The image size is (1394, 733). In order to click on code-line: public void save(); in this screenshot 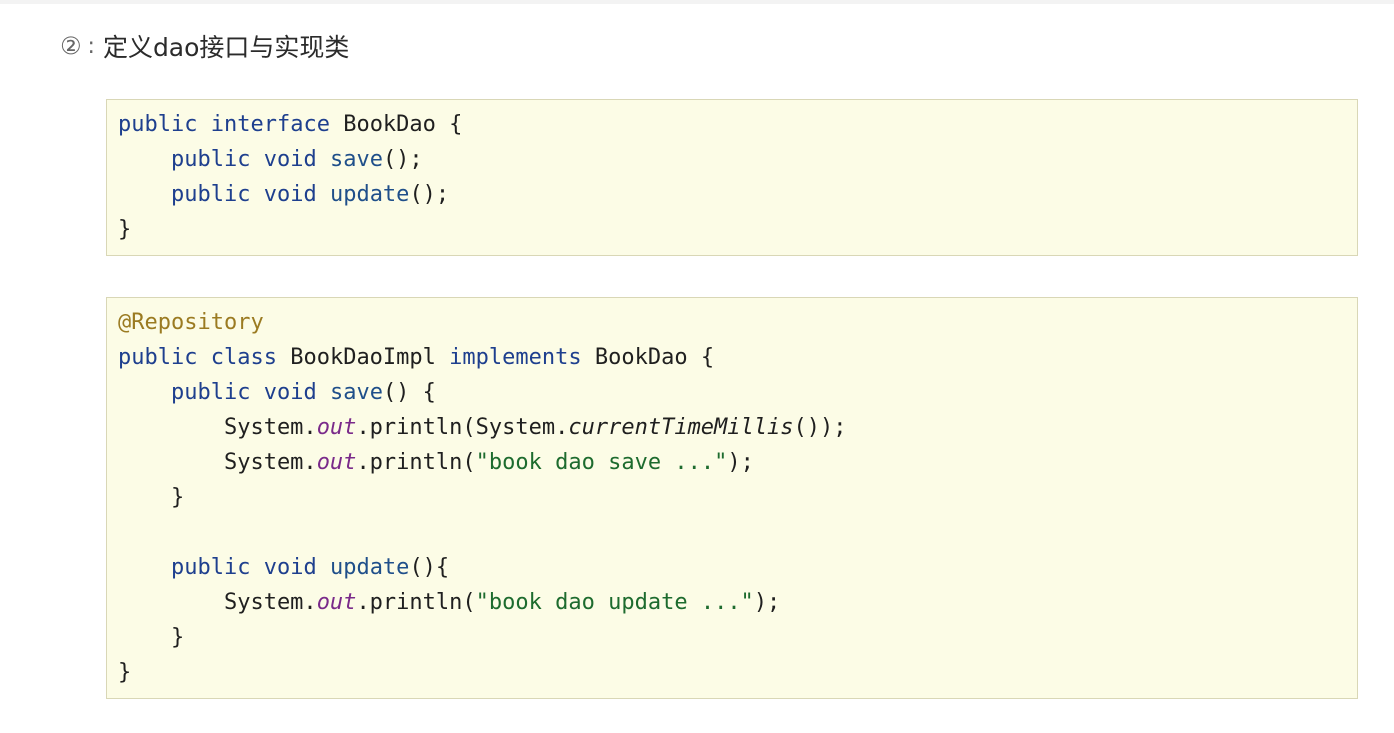, I will do `click(737, 159)`.